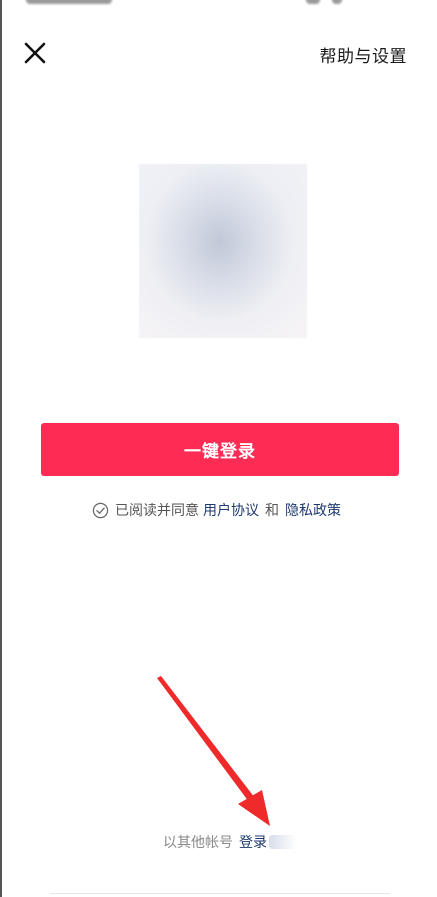 The width and height of the screenshot is (437, 897). Describe the element at coordinates (283, 842) in the screenshot. I see `blurred-text` at that location.